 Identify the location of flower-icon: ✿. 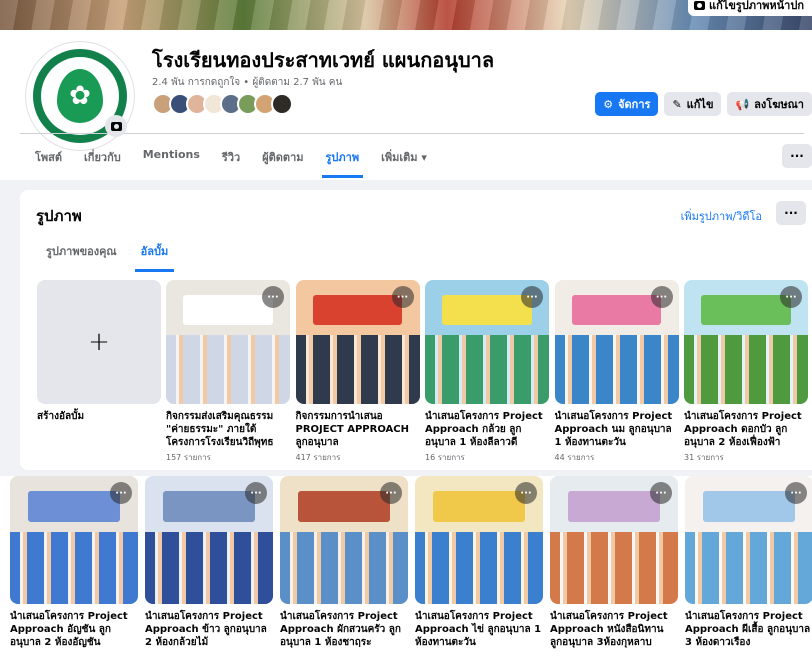
(80, 96).